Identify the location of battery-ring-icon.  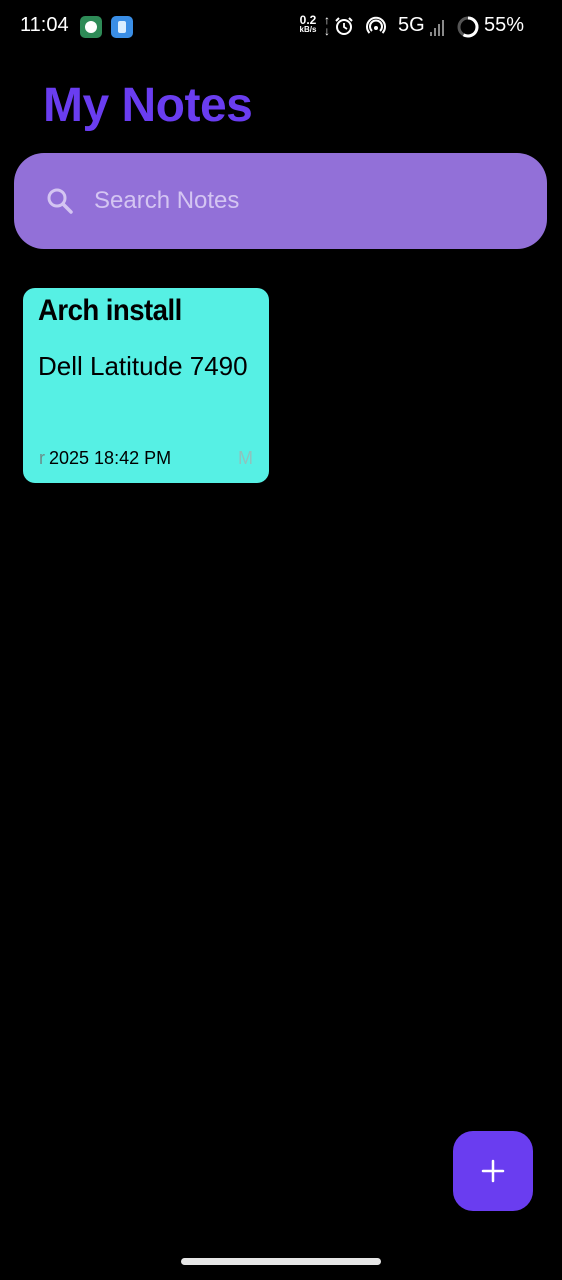
(468, 27).